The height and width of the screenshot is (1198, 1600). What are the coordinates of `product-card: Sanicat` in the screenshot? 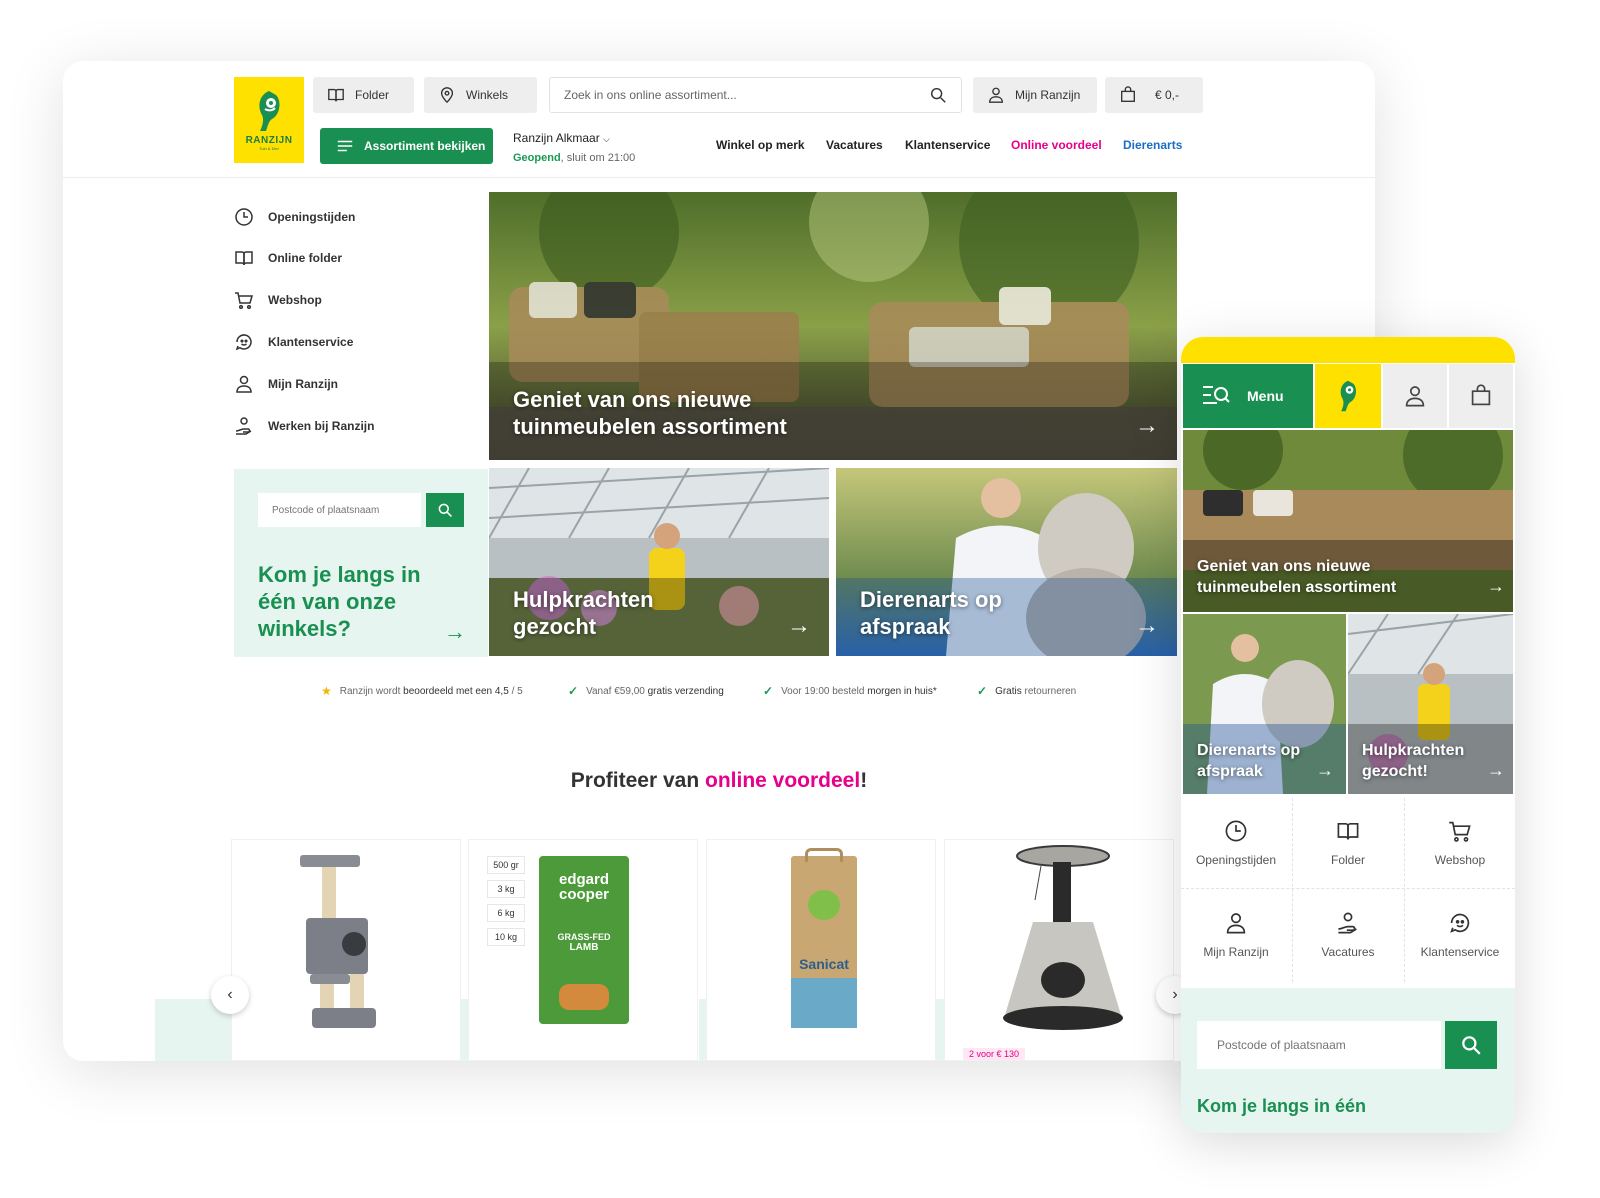 It's located at (821, 950).